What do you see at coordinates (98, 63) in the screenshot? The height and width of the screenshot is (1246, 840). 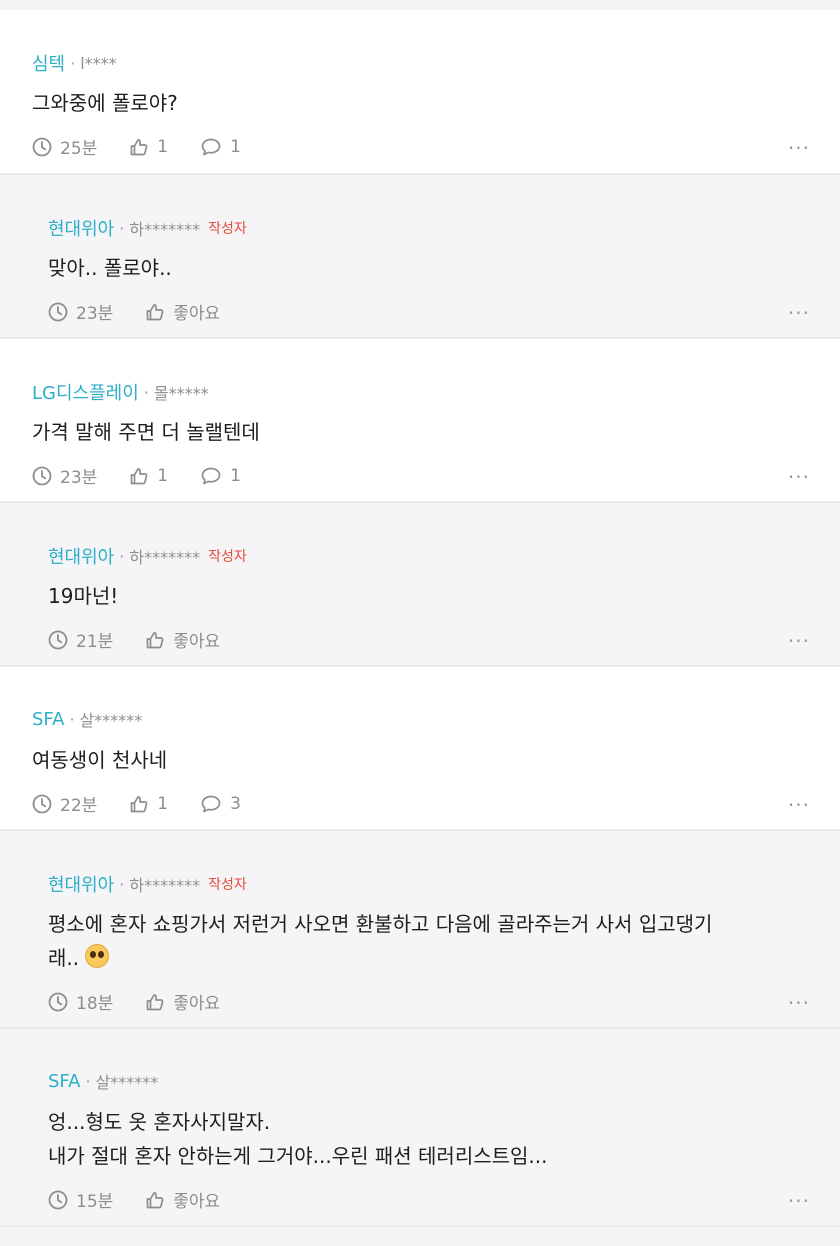 I see `user-id: l****` at bounding box center [98, 63].